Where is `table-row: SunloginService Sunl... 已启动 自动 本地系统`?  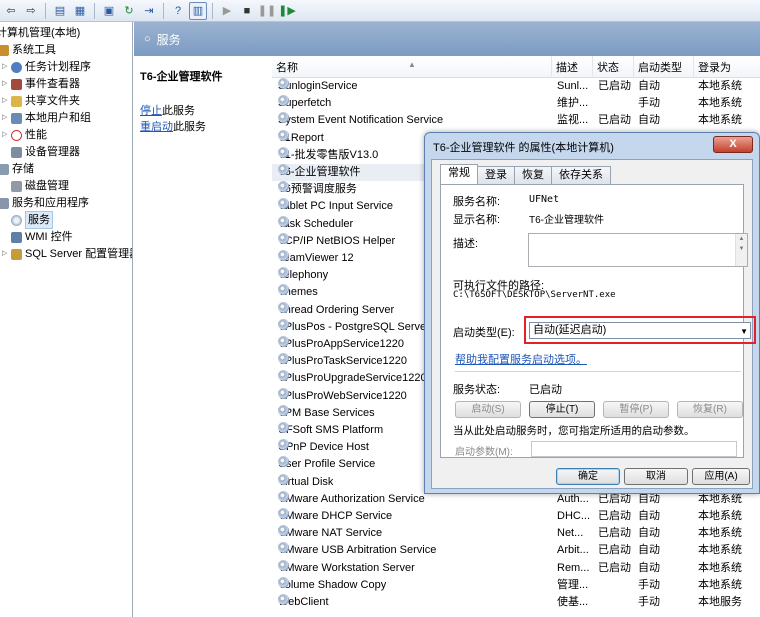 table-row: SunloginService Sunl... 已启动 自动 本地系统 is located at coordinates (516, 86).